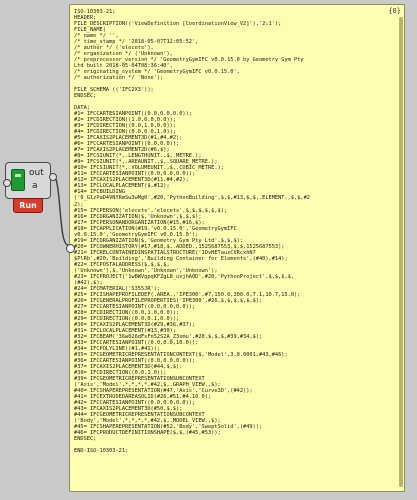 This screenshot has width=417, height=500. What do you see at coordinates (53, 177) in the screenshot?
I see `output-port` at bounding box center [53, 177].